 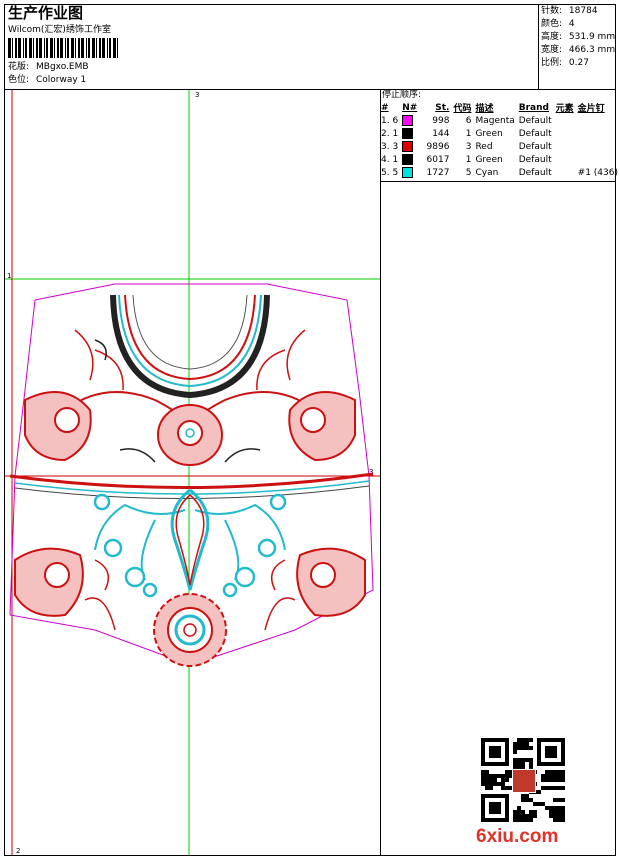 What do you see at coordinates (583, 11) in the screenshot?
I see `spec-value: 18784` at bounding box center [583, 11].